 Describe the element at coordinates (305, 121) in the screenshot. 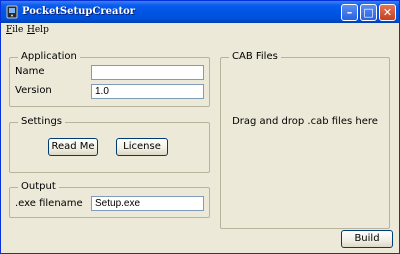

I see `cab-drop-zone: Drag and drop .cab files here` at that location.